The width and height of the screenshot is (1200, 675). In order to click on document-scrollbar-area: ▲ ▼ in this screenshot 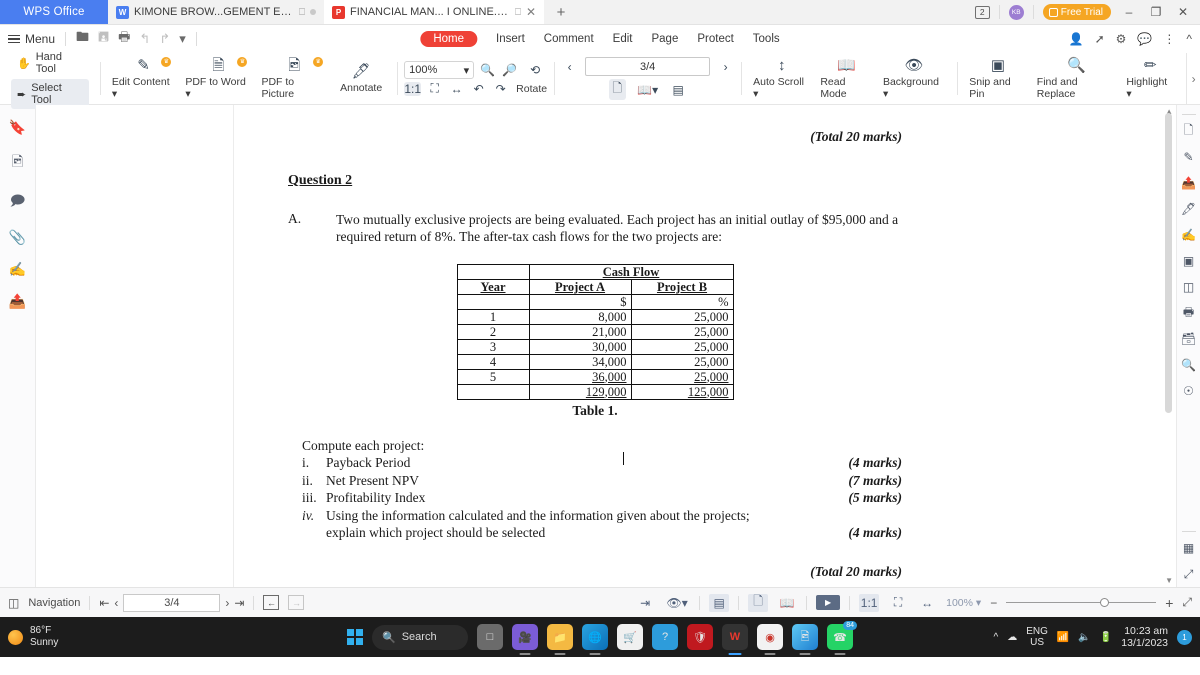, I will do `click(1166, 346)`.